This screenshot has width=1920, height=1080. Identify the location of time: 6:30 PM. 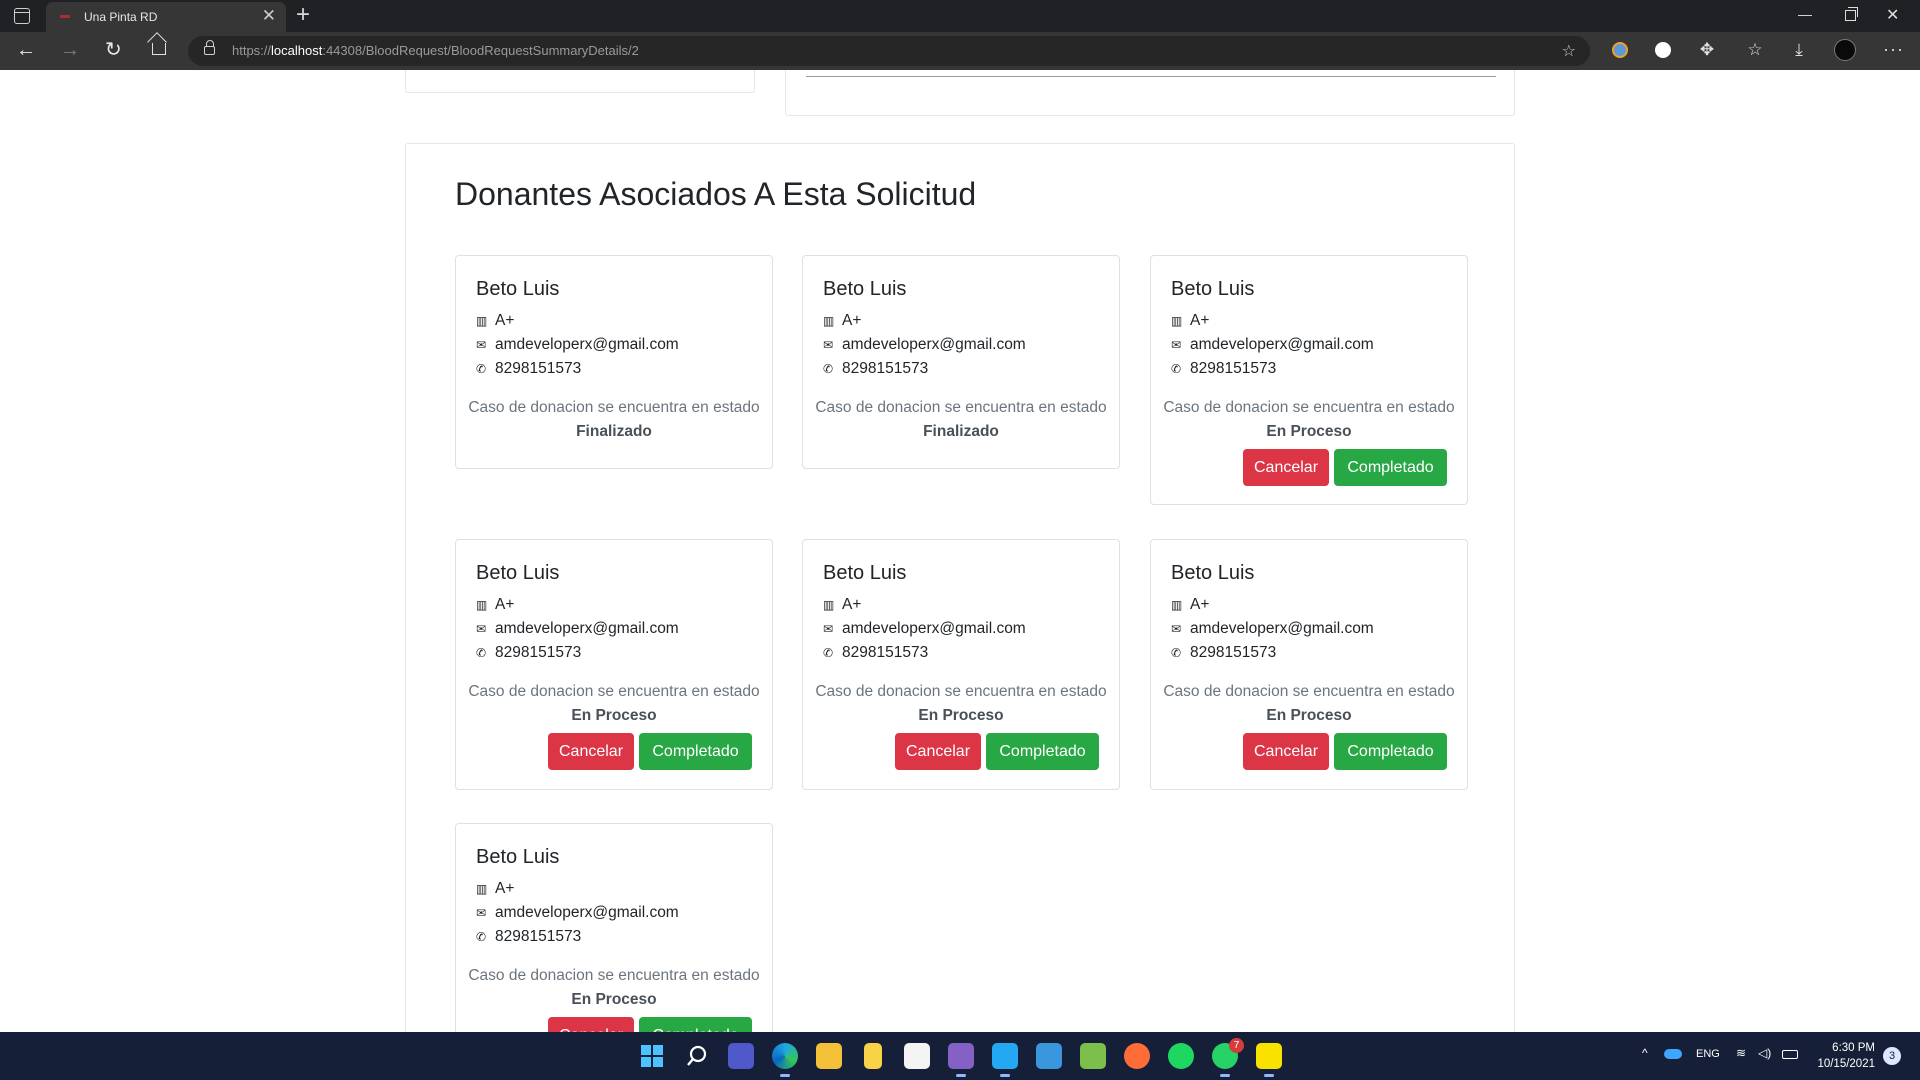
(1853, 1048).